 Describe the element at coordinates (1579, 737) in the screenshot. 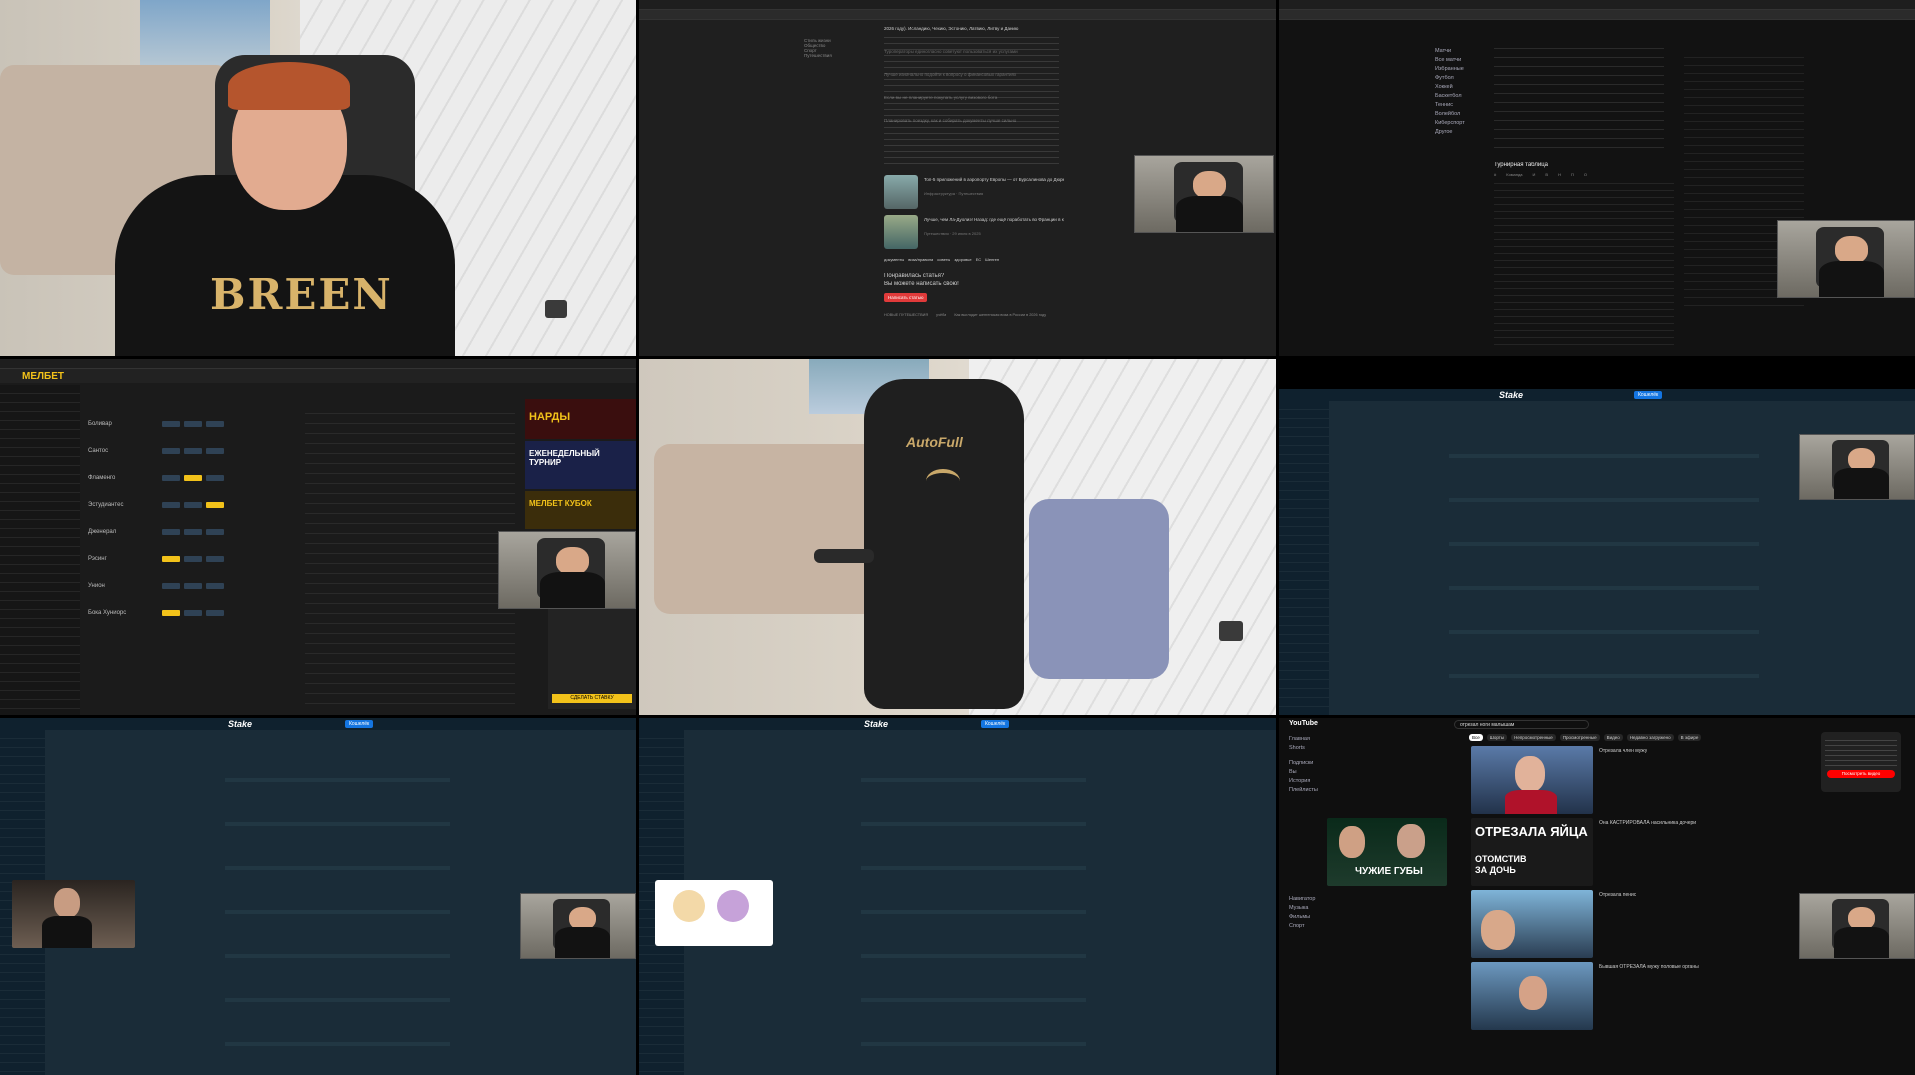

I see `chip: Просмотренные` at that location.